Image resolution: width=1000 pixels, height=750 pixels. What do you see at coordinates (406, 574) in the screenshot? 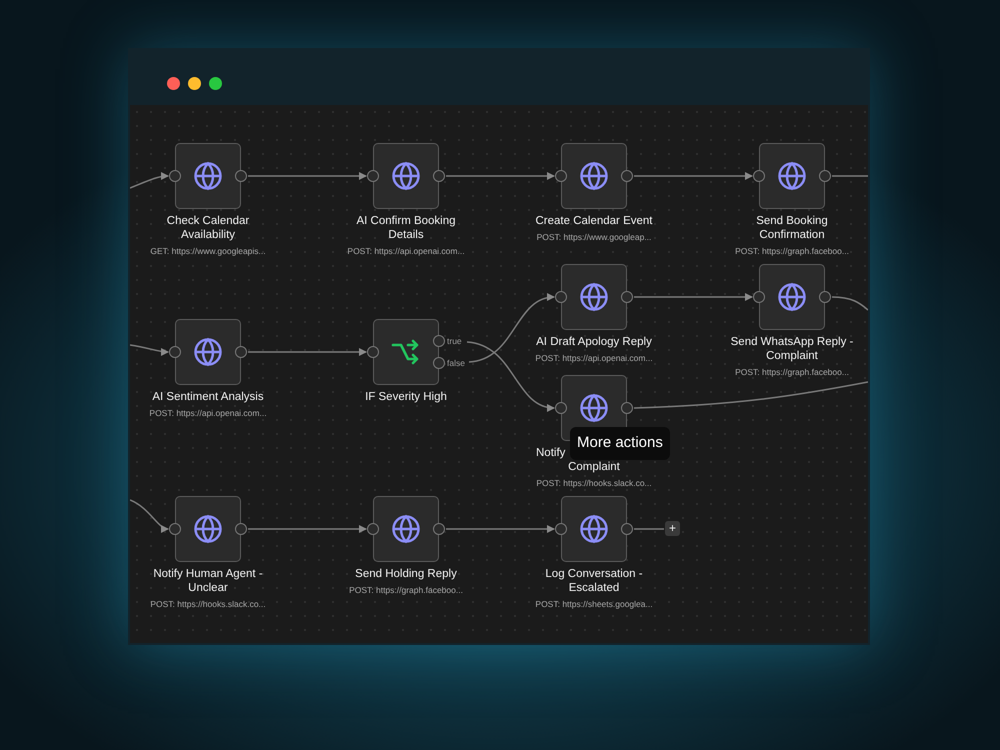
I see `node-title: Send Holding Reply` at bounding box center [406, 574].